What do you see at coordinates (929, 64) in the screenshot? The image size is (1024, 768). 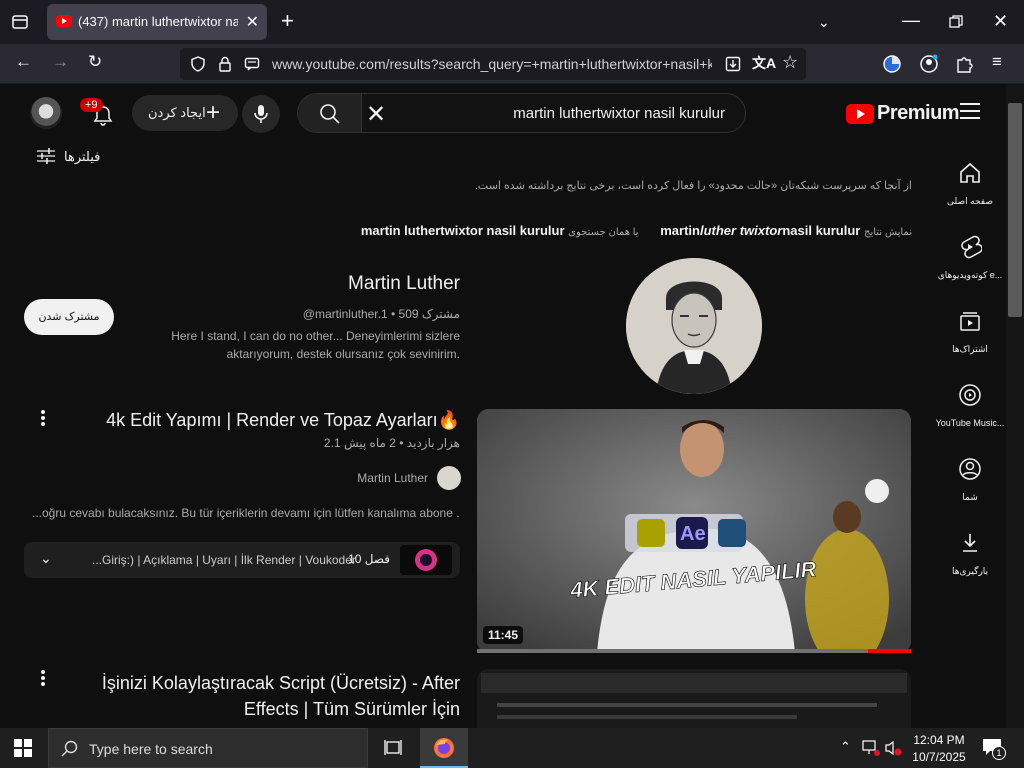 I see `account-icon` at bounding box center [929, 64].